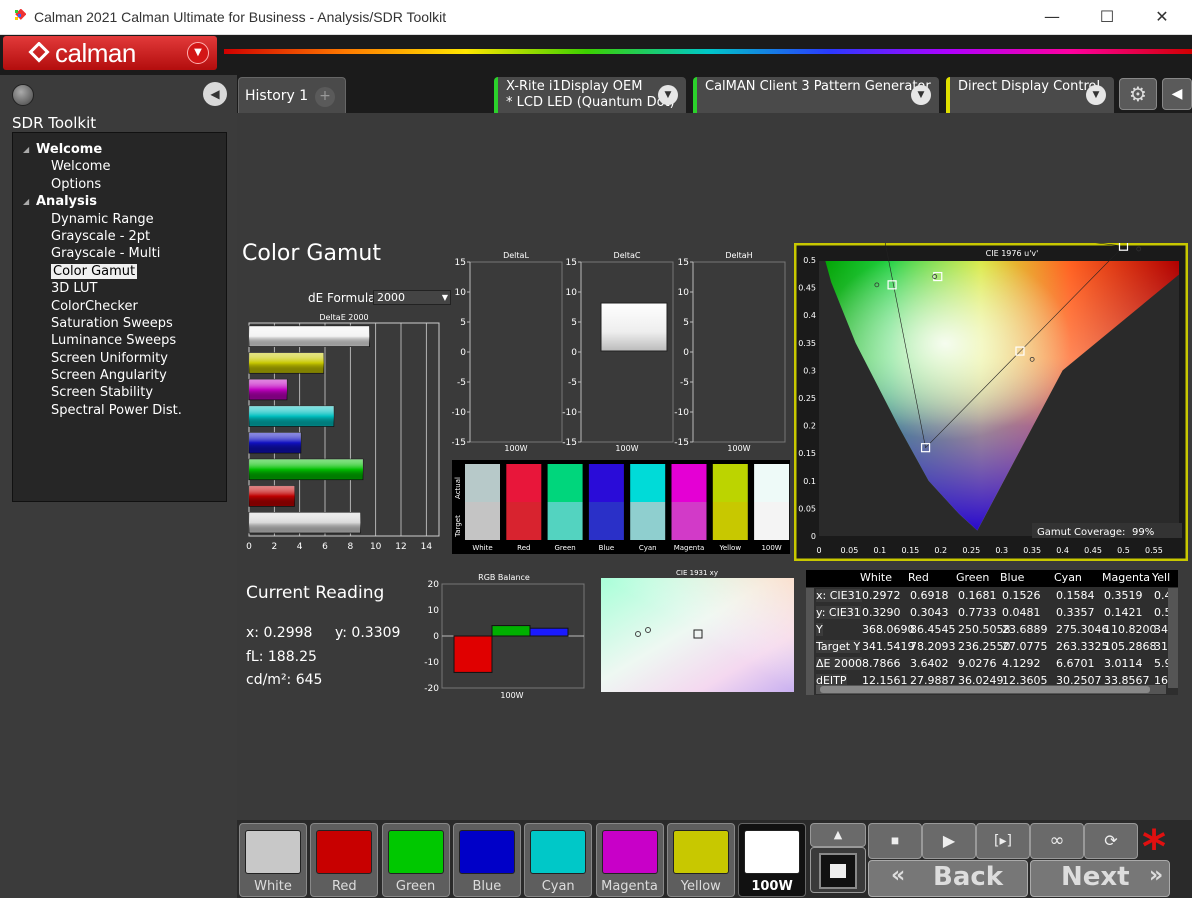 Image resolution: width=1192 pixels, height=898 pixels. What do you see at coordinates (838, 612) in the screenshot?
I see `table-cell: y: CIE31` at bounding box center [838, 612].